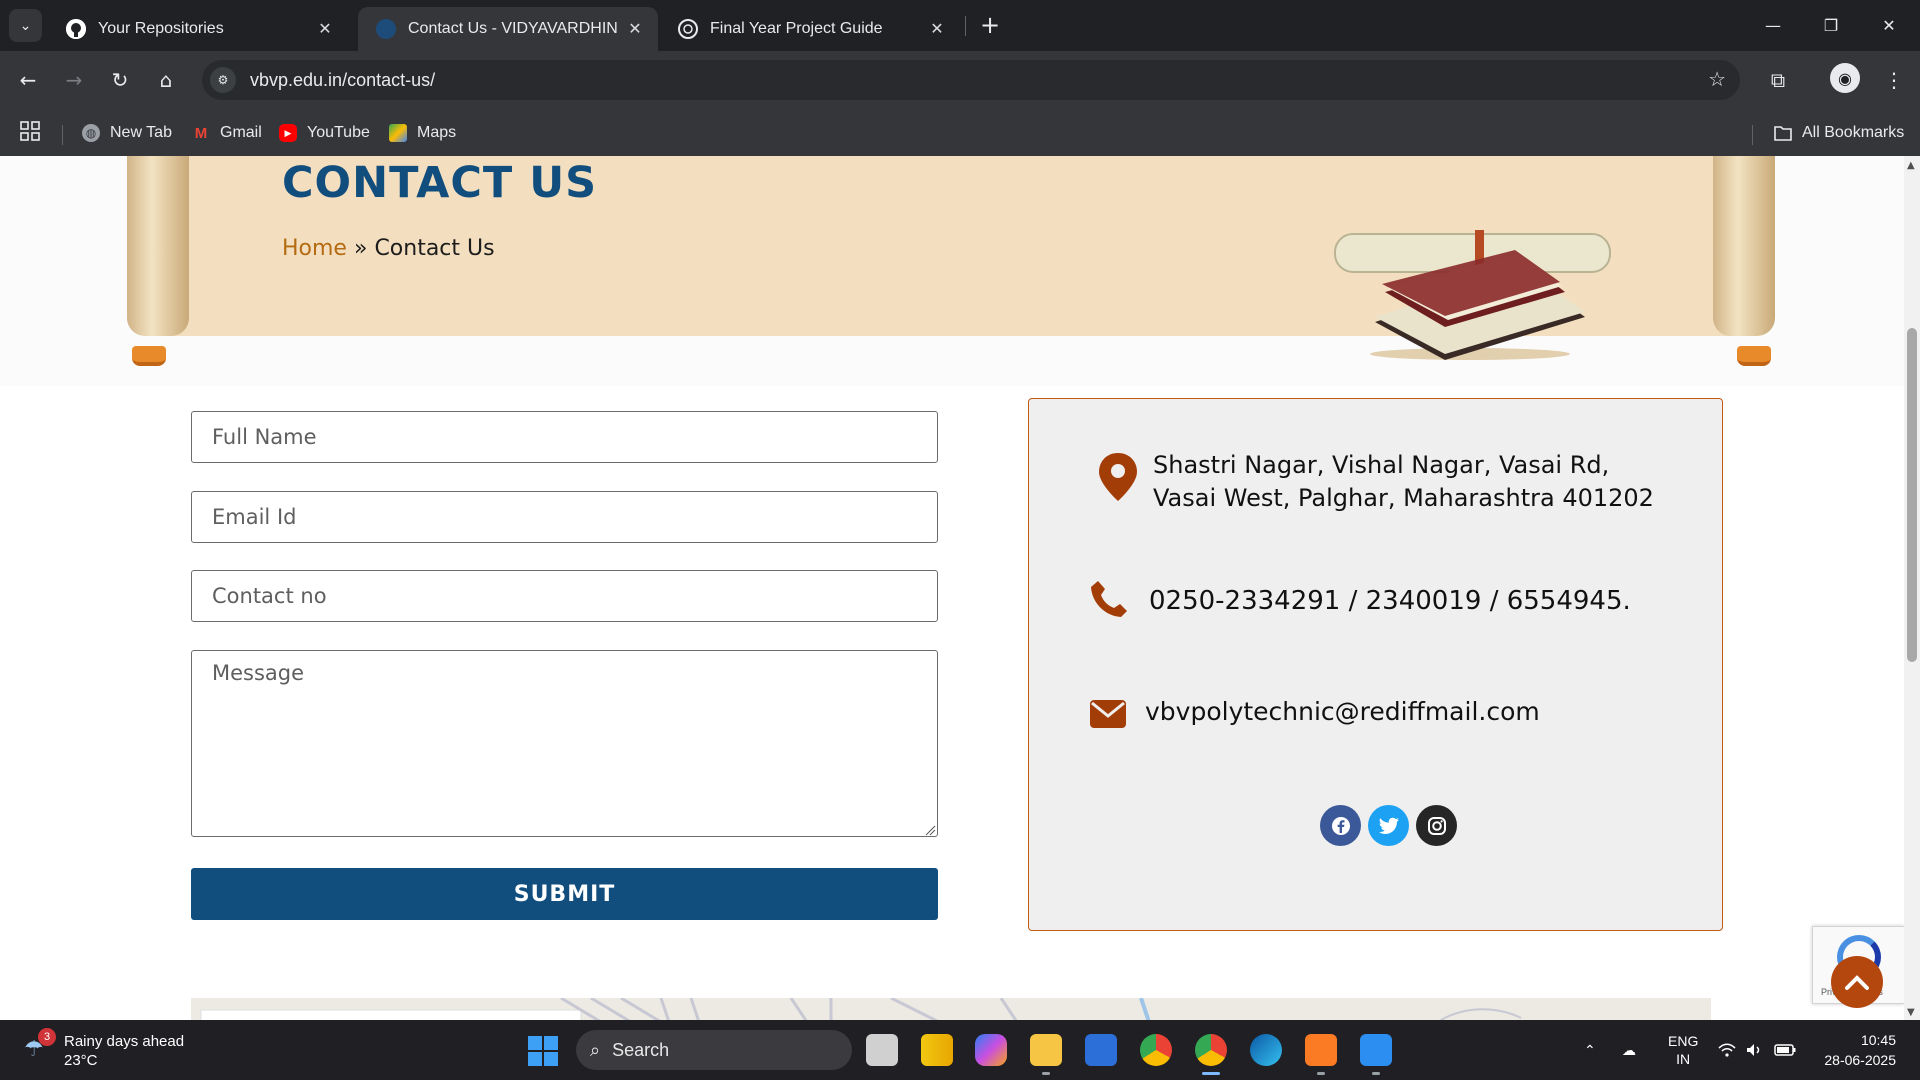  I want to click on extensions-button: ⧉, so click(1778, 80).